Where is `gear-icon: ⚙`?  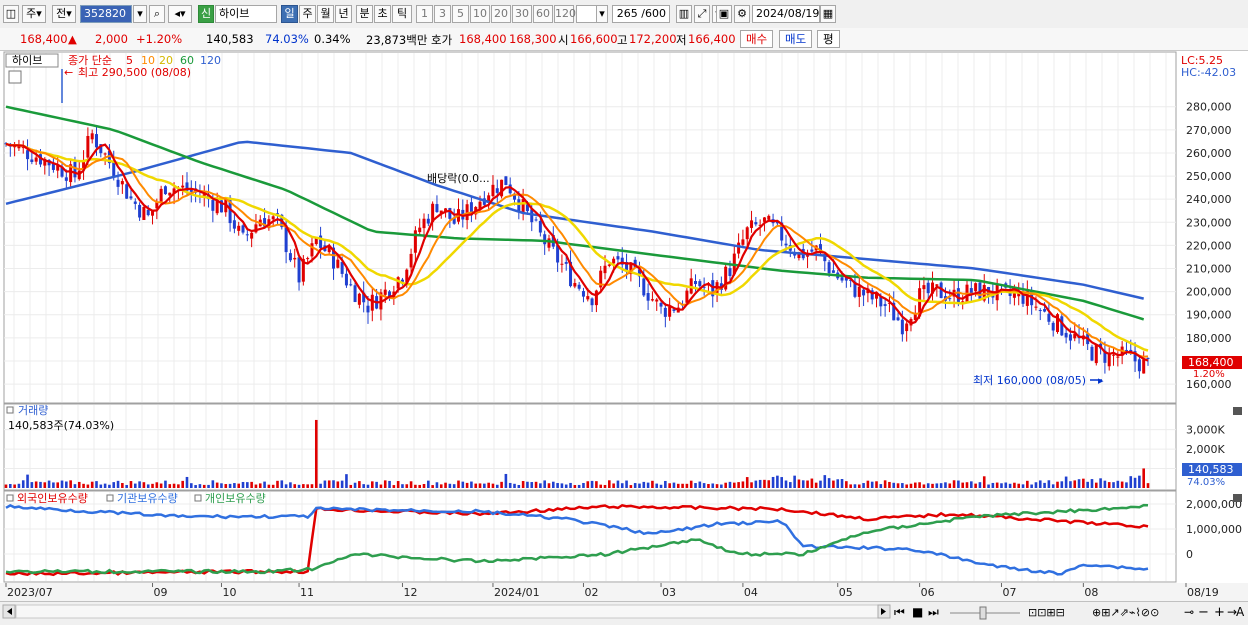
gear-icon: ⚙ is located at coordinates (742, 14).